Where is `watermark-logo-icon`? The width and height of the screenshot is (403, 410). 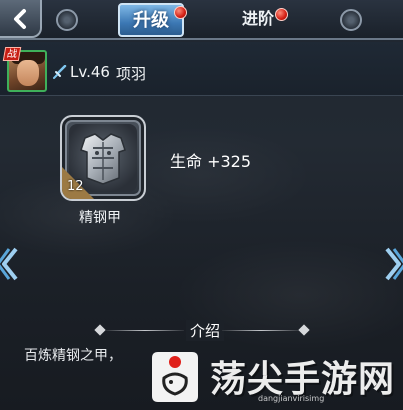
watermark-logo-icon is located at coordinates (175, 377).